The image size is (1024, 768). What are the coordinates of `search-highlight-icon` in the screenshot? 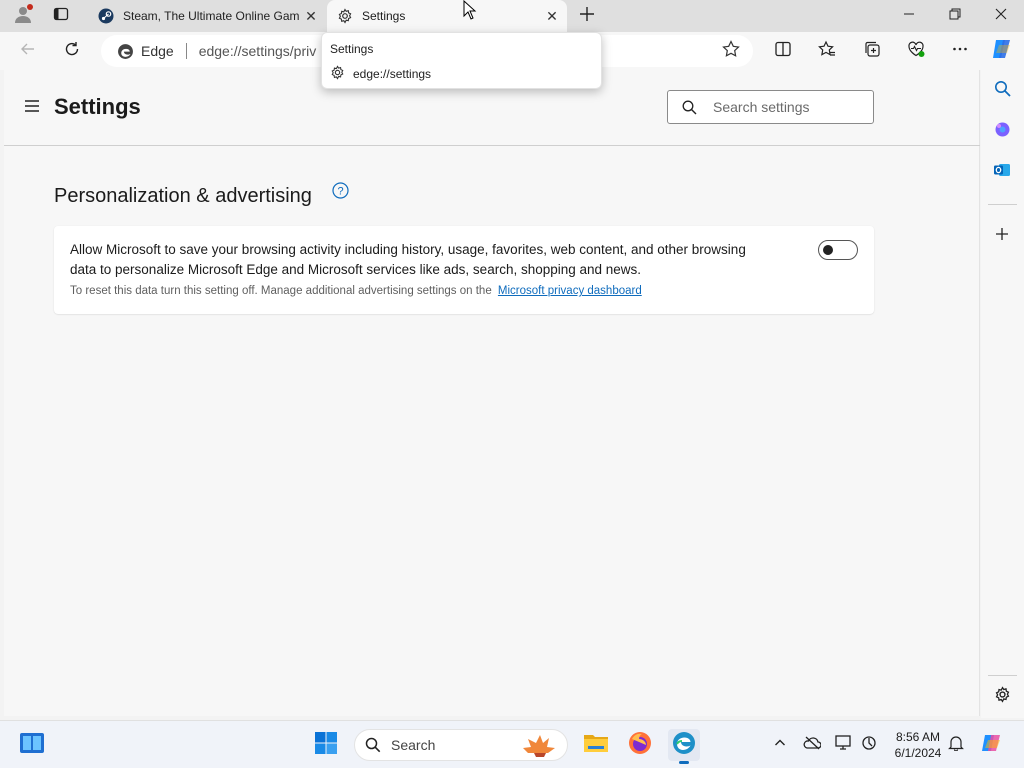 It's located at (540, 746).